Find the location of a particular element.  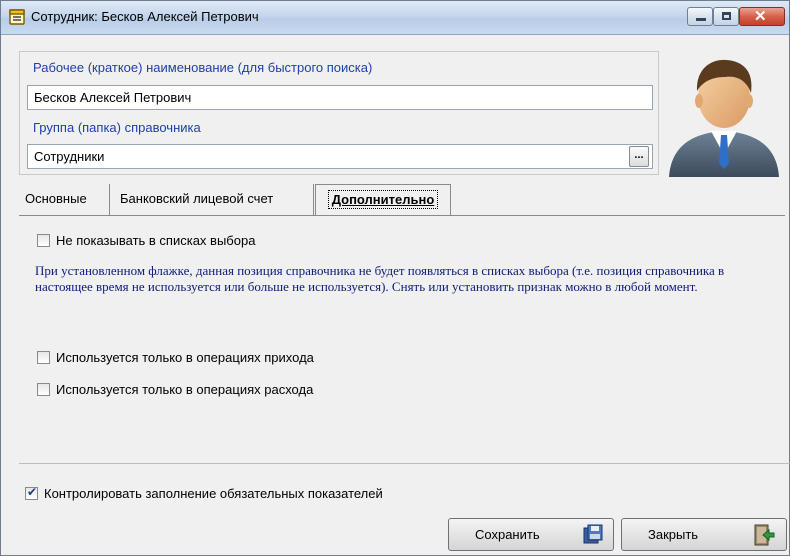

document-list-icon is located at coordinates (17, 17).